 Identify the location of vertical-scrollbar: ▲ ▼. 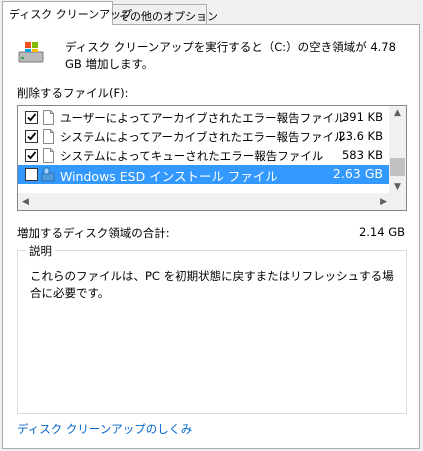
(397, 150).